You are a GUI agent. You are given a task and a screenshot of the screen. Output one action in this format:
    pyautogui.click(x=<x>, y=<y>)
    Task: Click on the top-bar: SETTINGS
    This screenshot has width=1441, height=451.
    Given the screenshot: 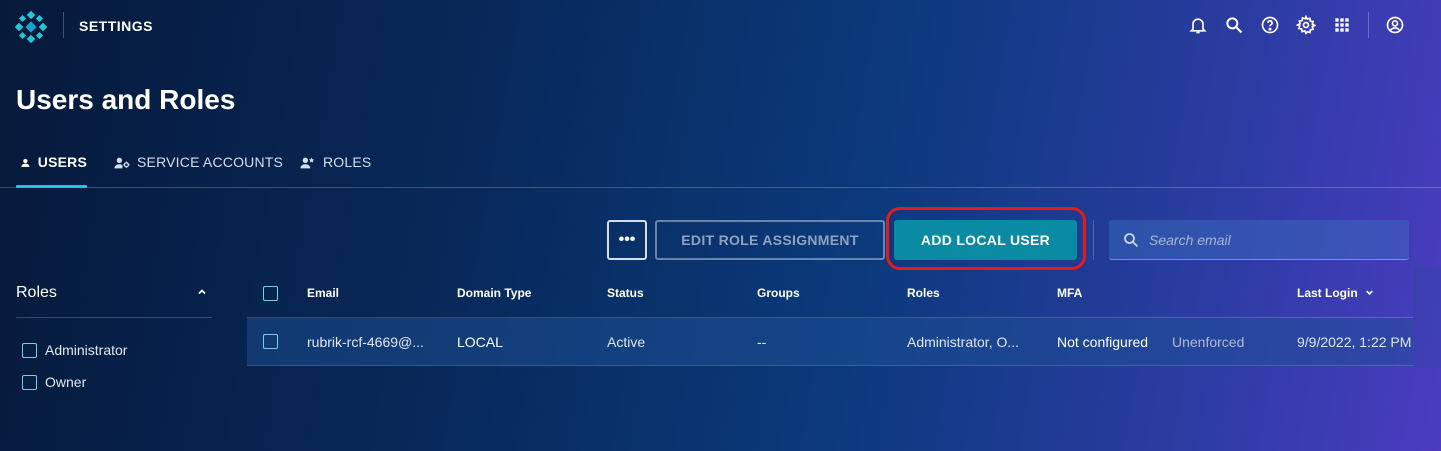 What is the action you would take?
    pyautogui.click(x=720, y=26)
    